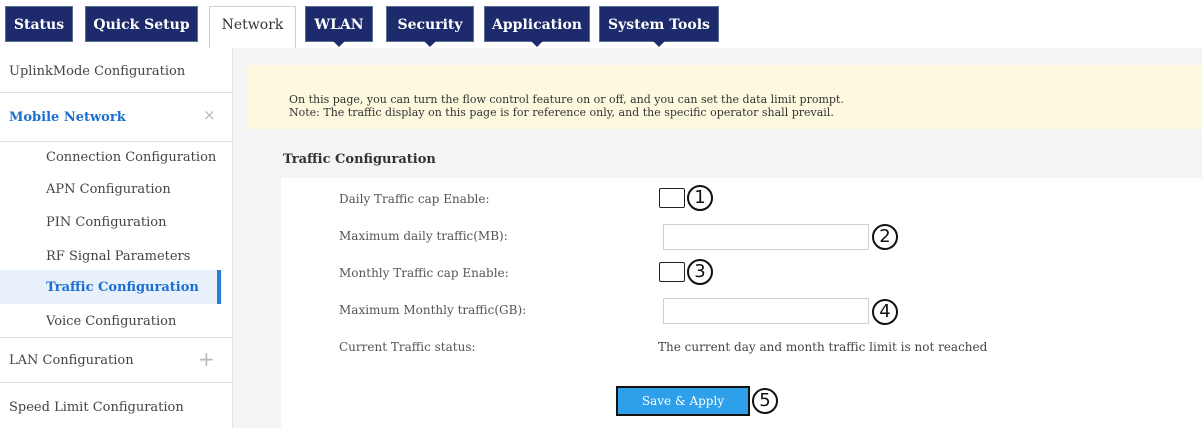  What do you see at coordinates (122, 287) in the screenshot?
I see `sidebar-item-traffic-configuration: Traffic Configuration` at bounding box center [122, 287].